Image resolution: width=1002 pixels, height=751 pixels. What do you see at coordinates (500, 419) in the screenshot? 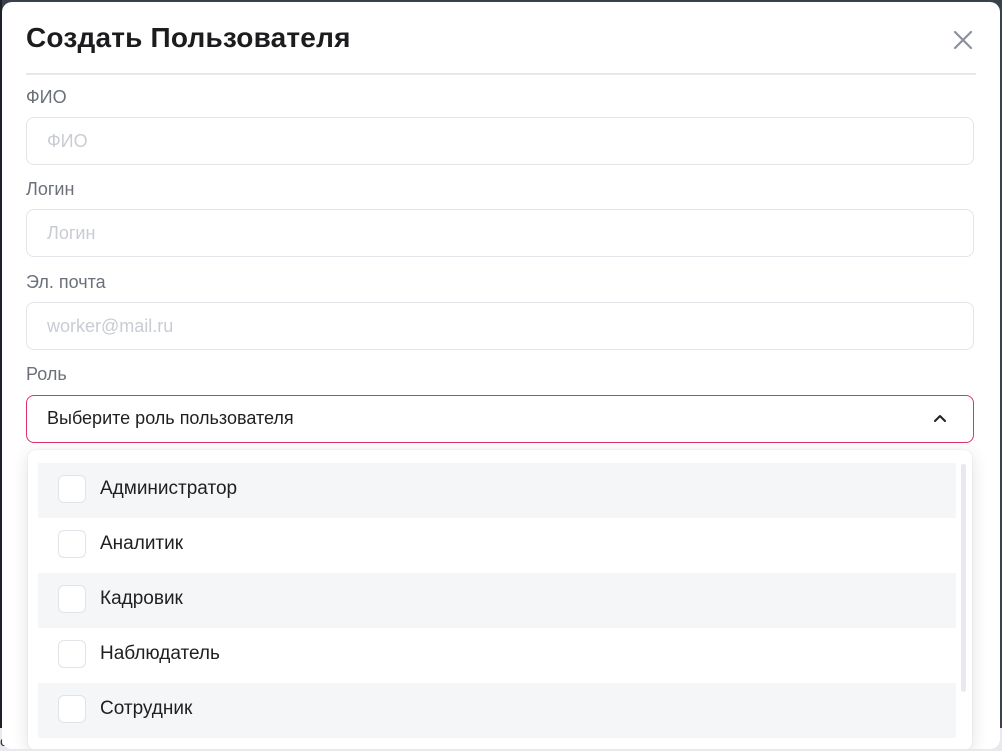
I see `role-select: Выберите роль пользователя` at bounding box center [500, 419].